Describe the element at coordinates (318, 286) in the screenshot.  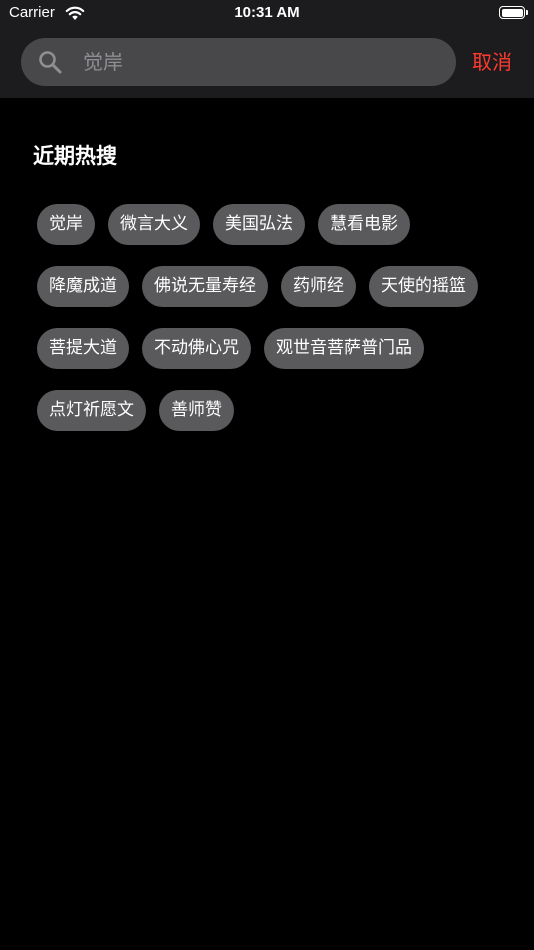
I see `hot-search-tag: 药师经` at that location.